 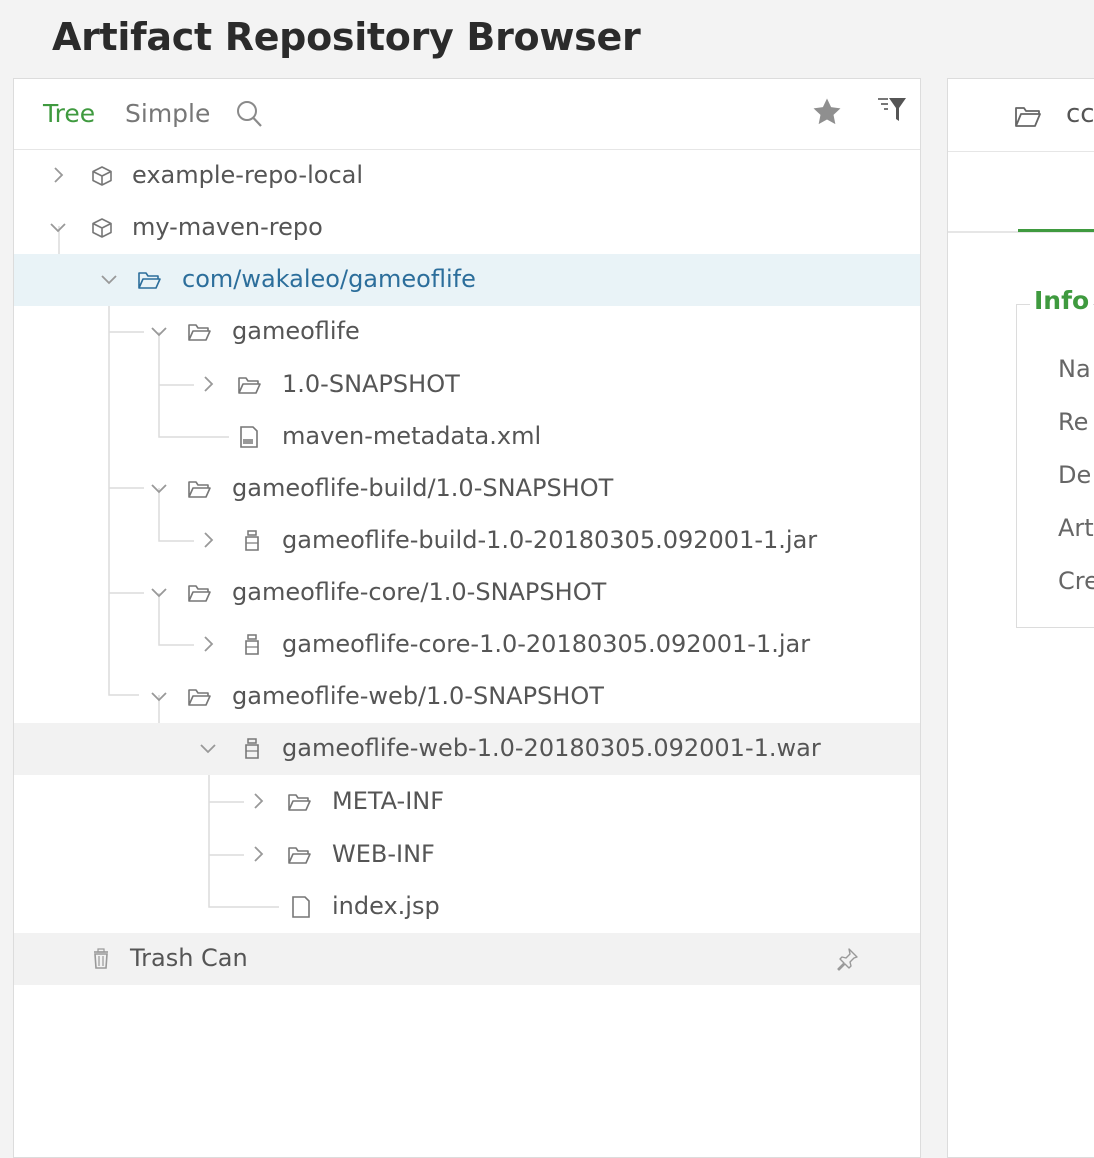 I want to click on info-field-created: Cre, so click(x=1076, y=581).